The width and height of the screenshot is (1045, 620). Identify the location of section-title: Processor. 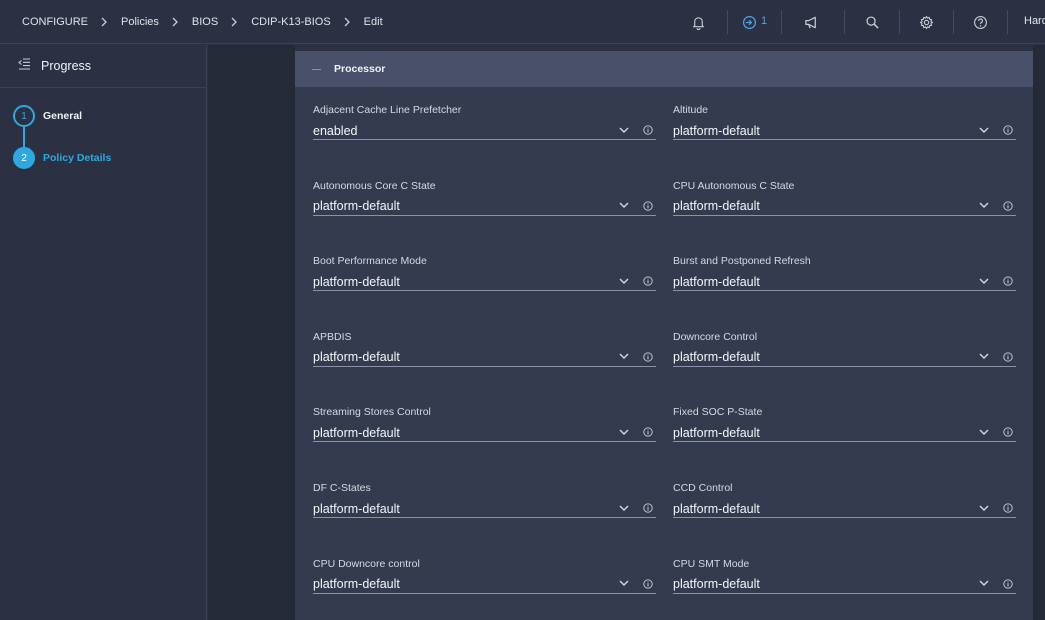
(360, 69).